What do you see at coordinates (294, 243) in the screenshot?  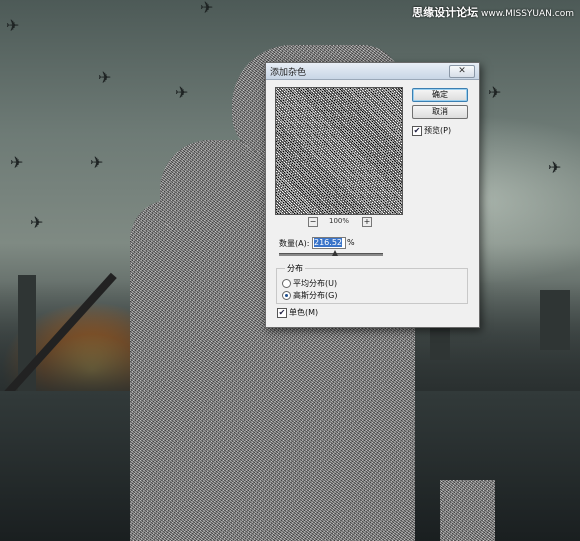 I see `amount-label: 数量(A):` at bounding box center [294, 243].